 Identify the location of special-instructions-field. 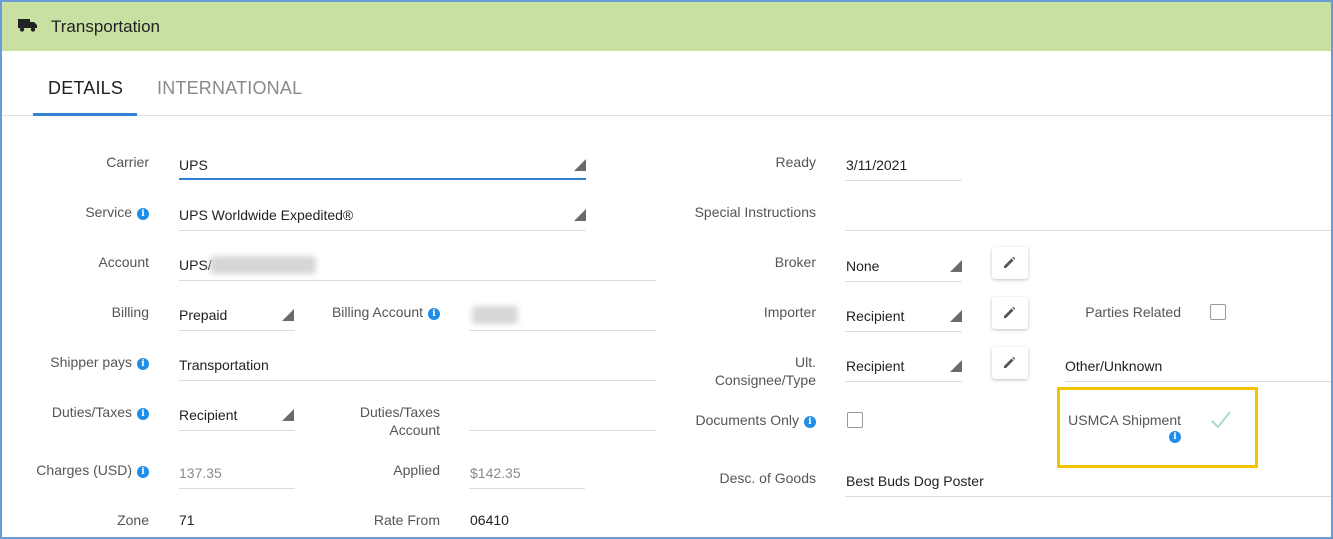
(1088, 230).